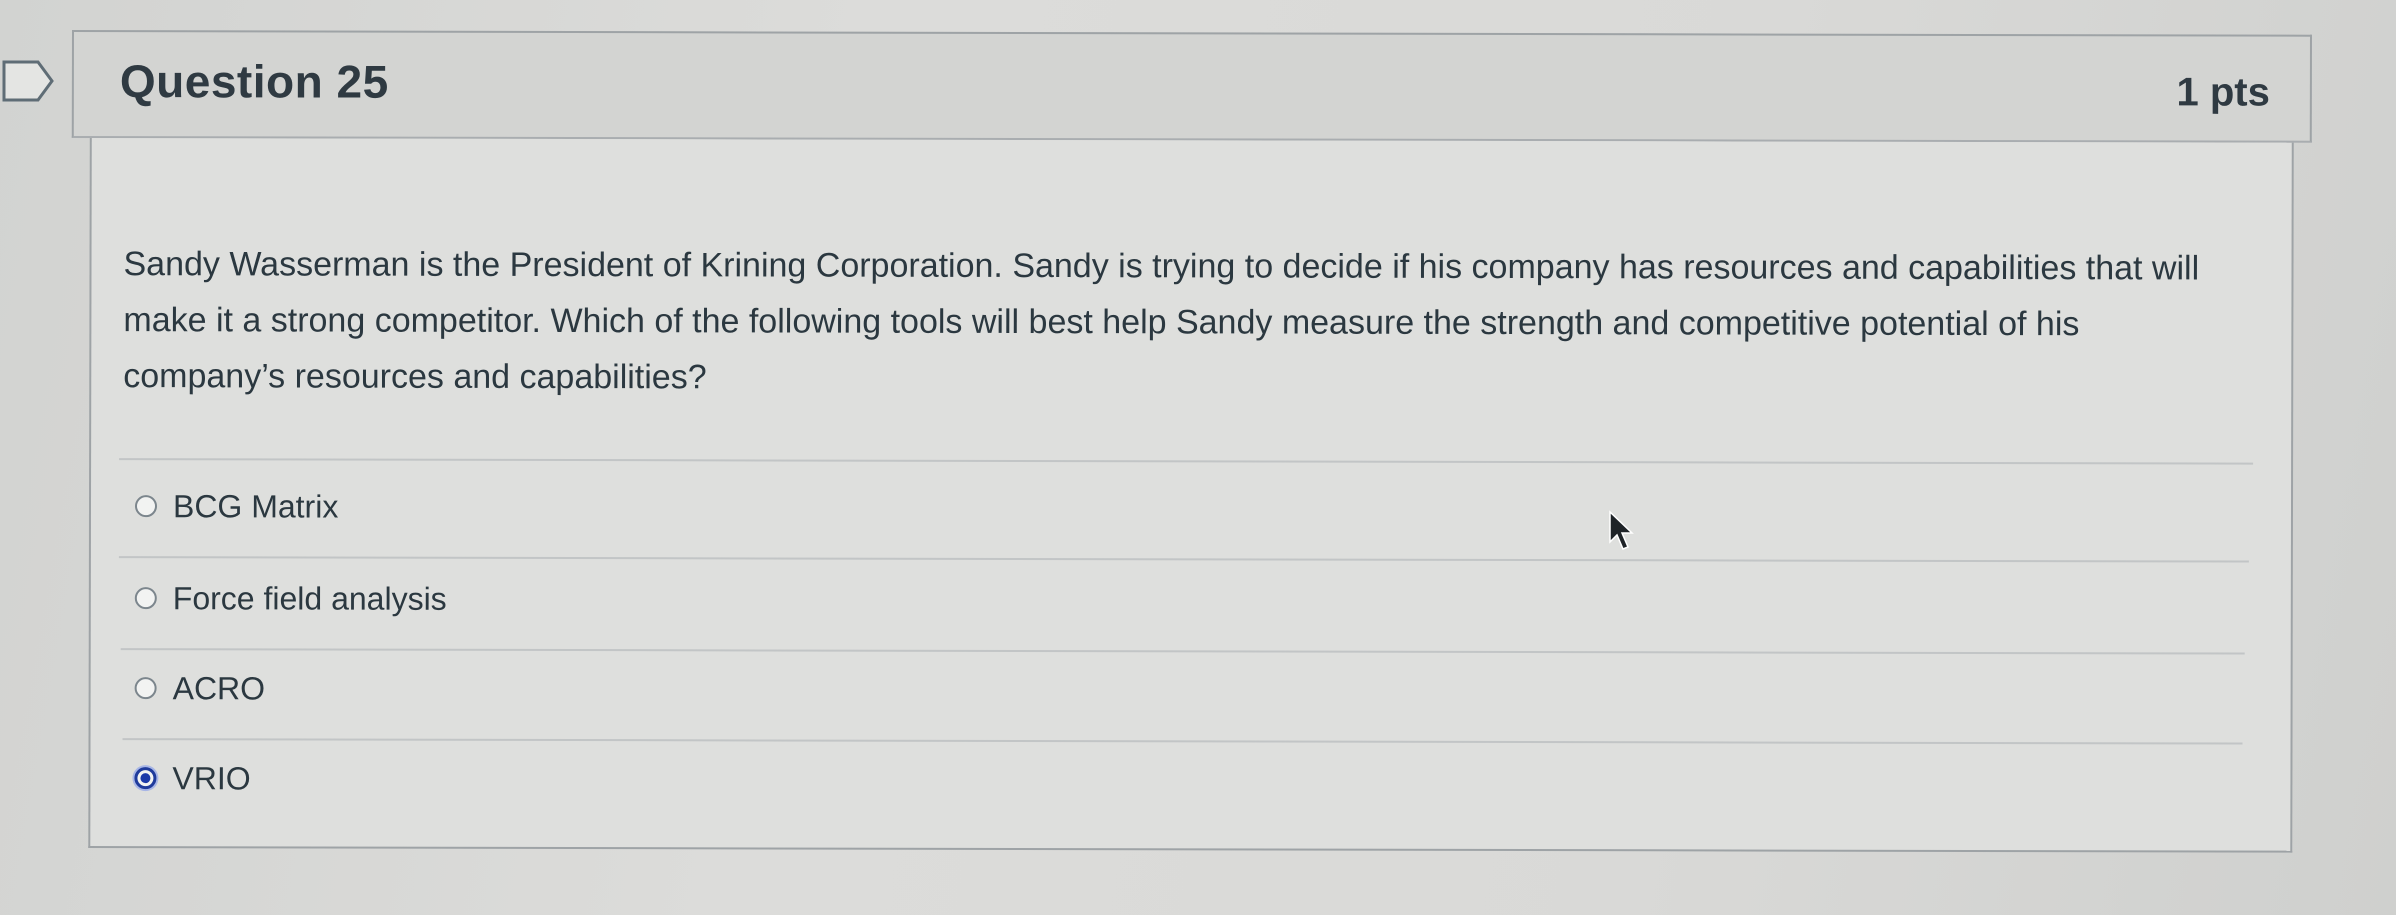  I want to click on question-header: Question 25 1 pts, so click(1191, 86).